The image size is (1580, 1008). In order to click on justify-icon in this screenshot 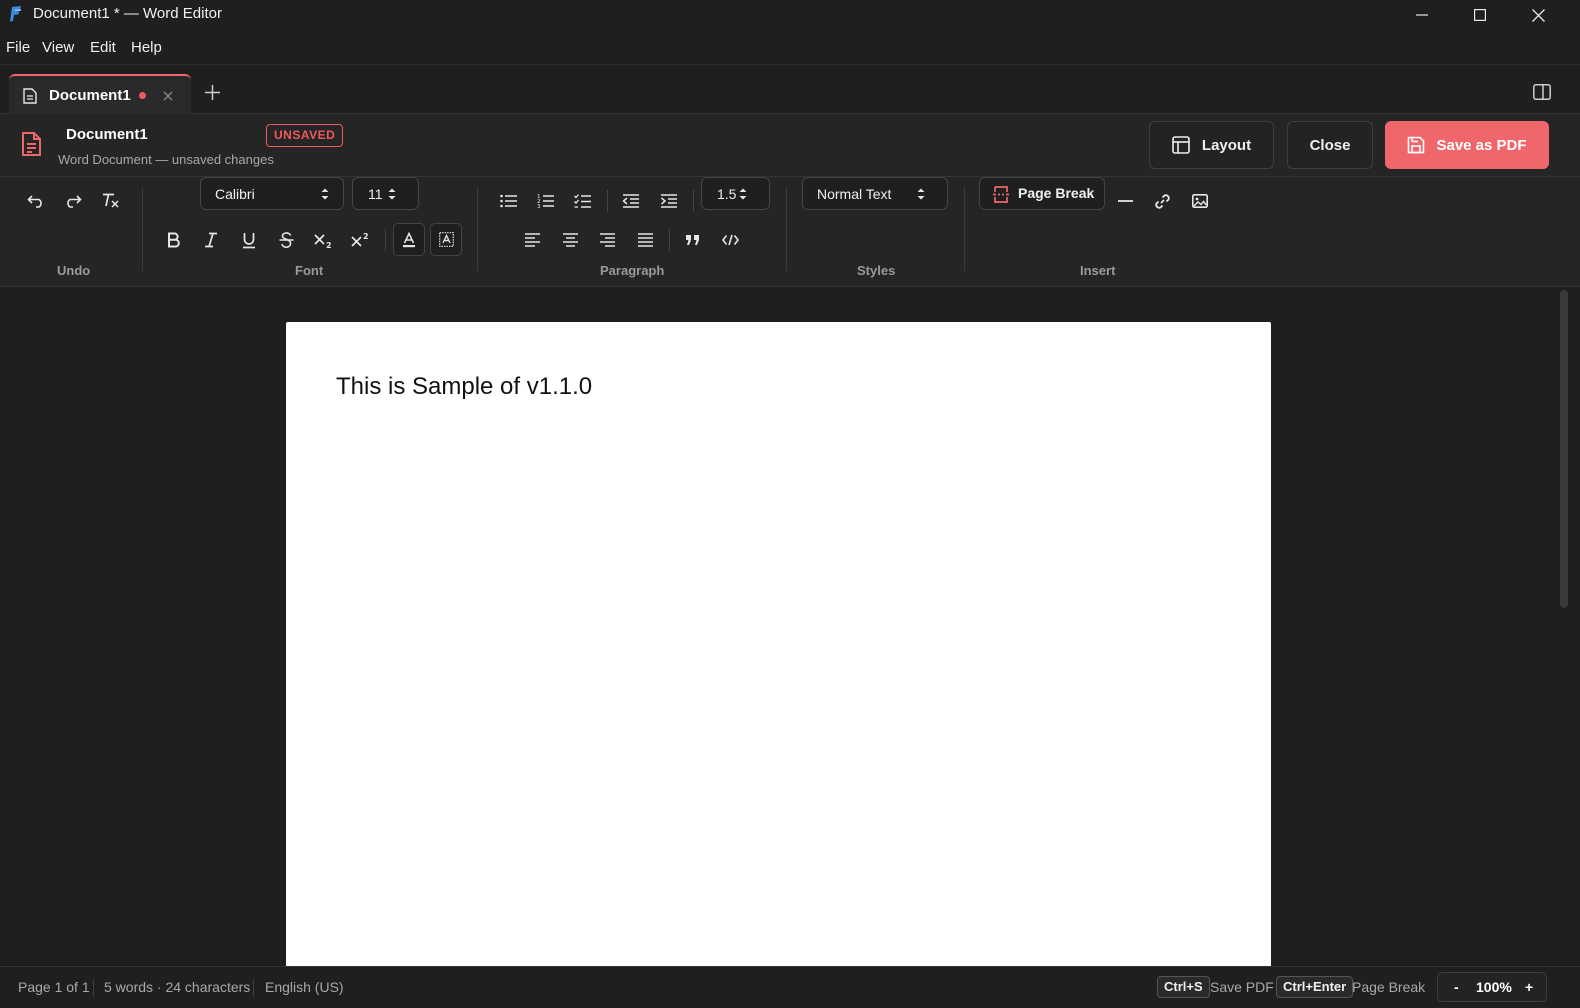, I will do `click(645, 240)`.